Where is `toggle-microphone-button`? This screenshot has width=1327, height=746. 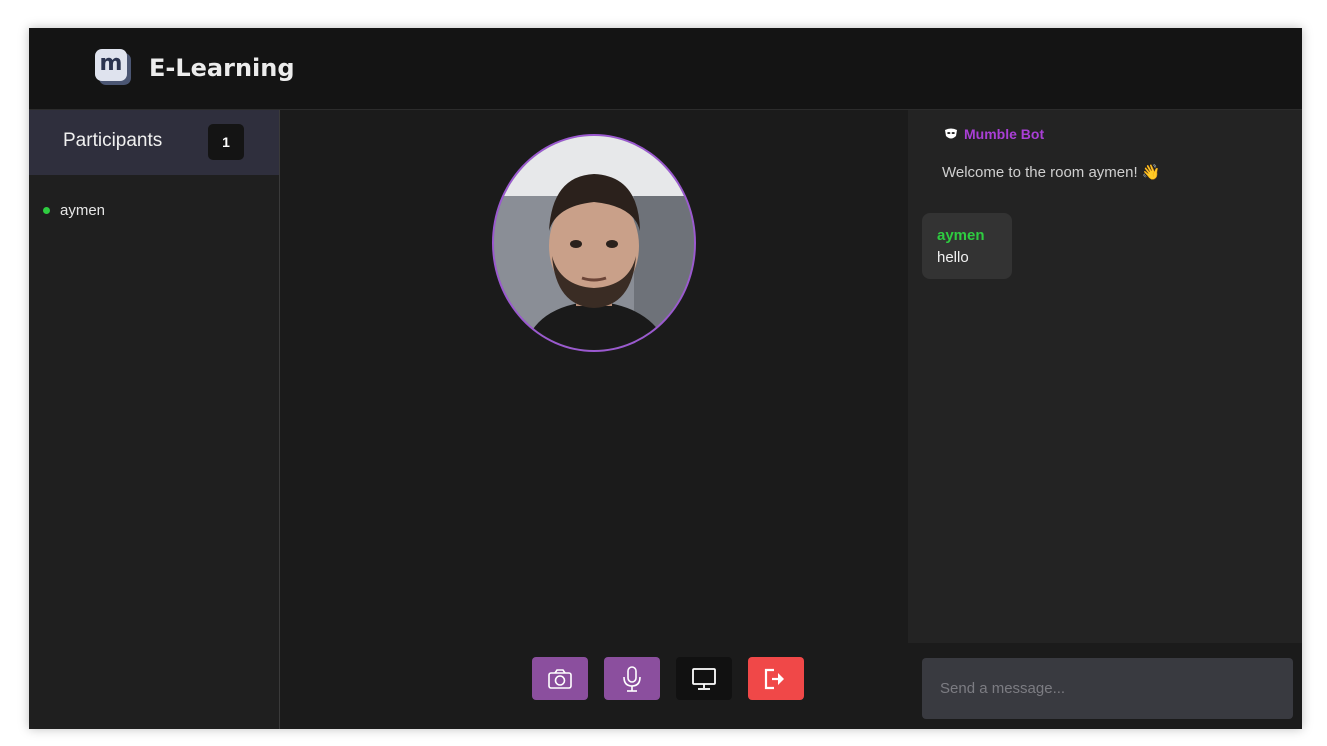
toggle-microphone-button is located at coordinates (632, 678).